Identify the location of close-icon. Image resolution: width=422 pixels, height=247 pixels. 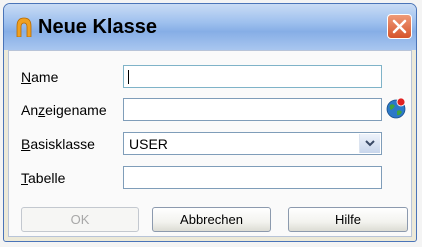
(399, 26).